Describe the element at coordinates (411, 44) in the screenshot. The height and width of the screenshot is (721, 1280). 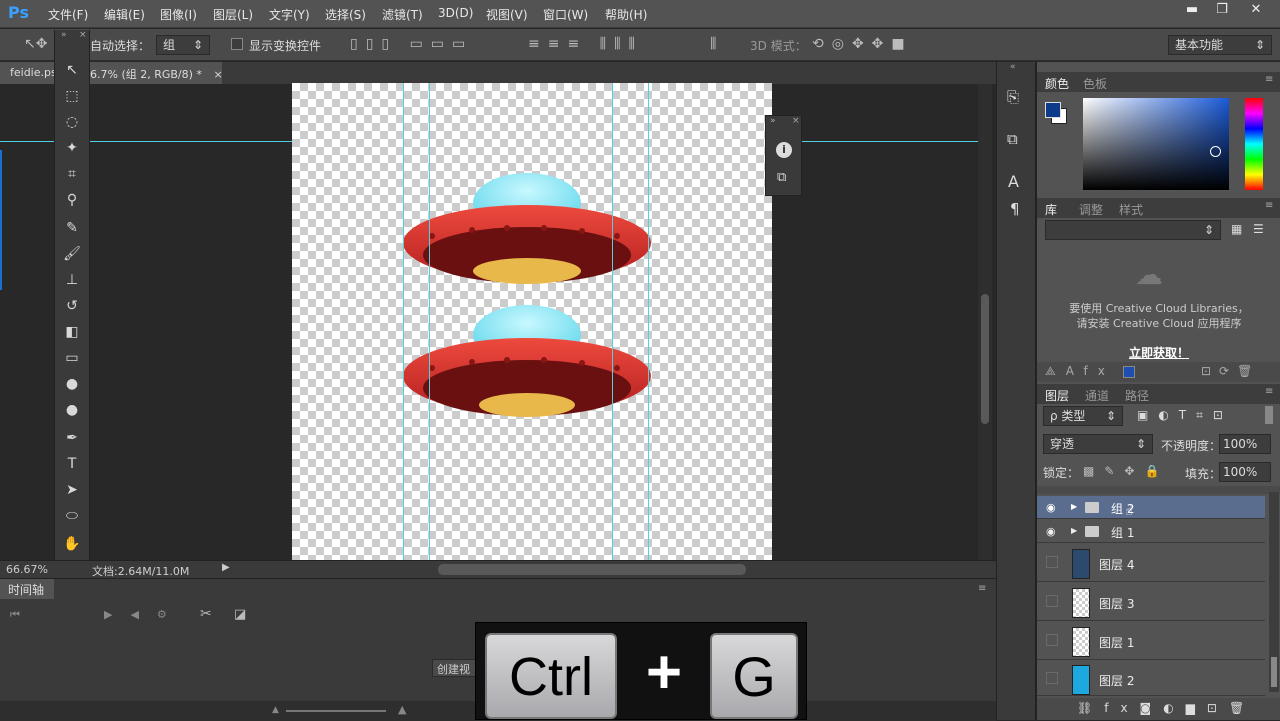
I see `align-icons: ▯▯▯ ▭▭▭` at that location.